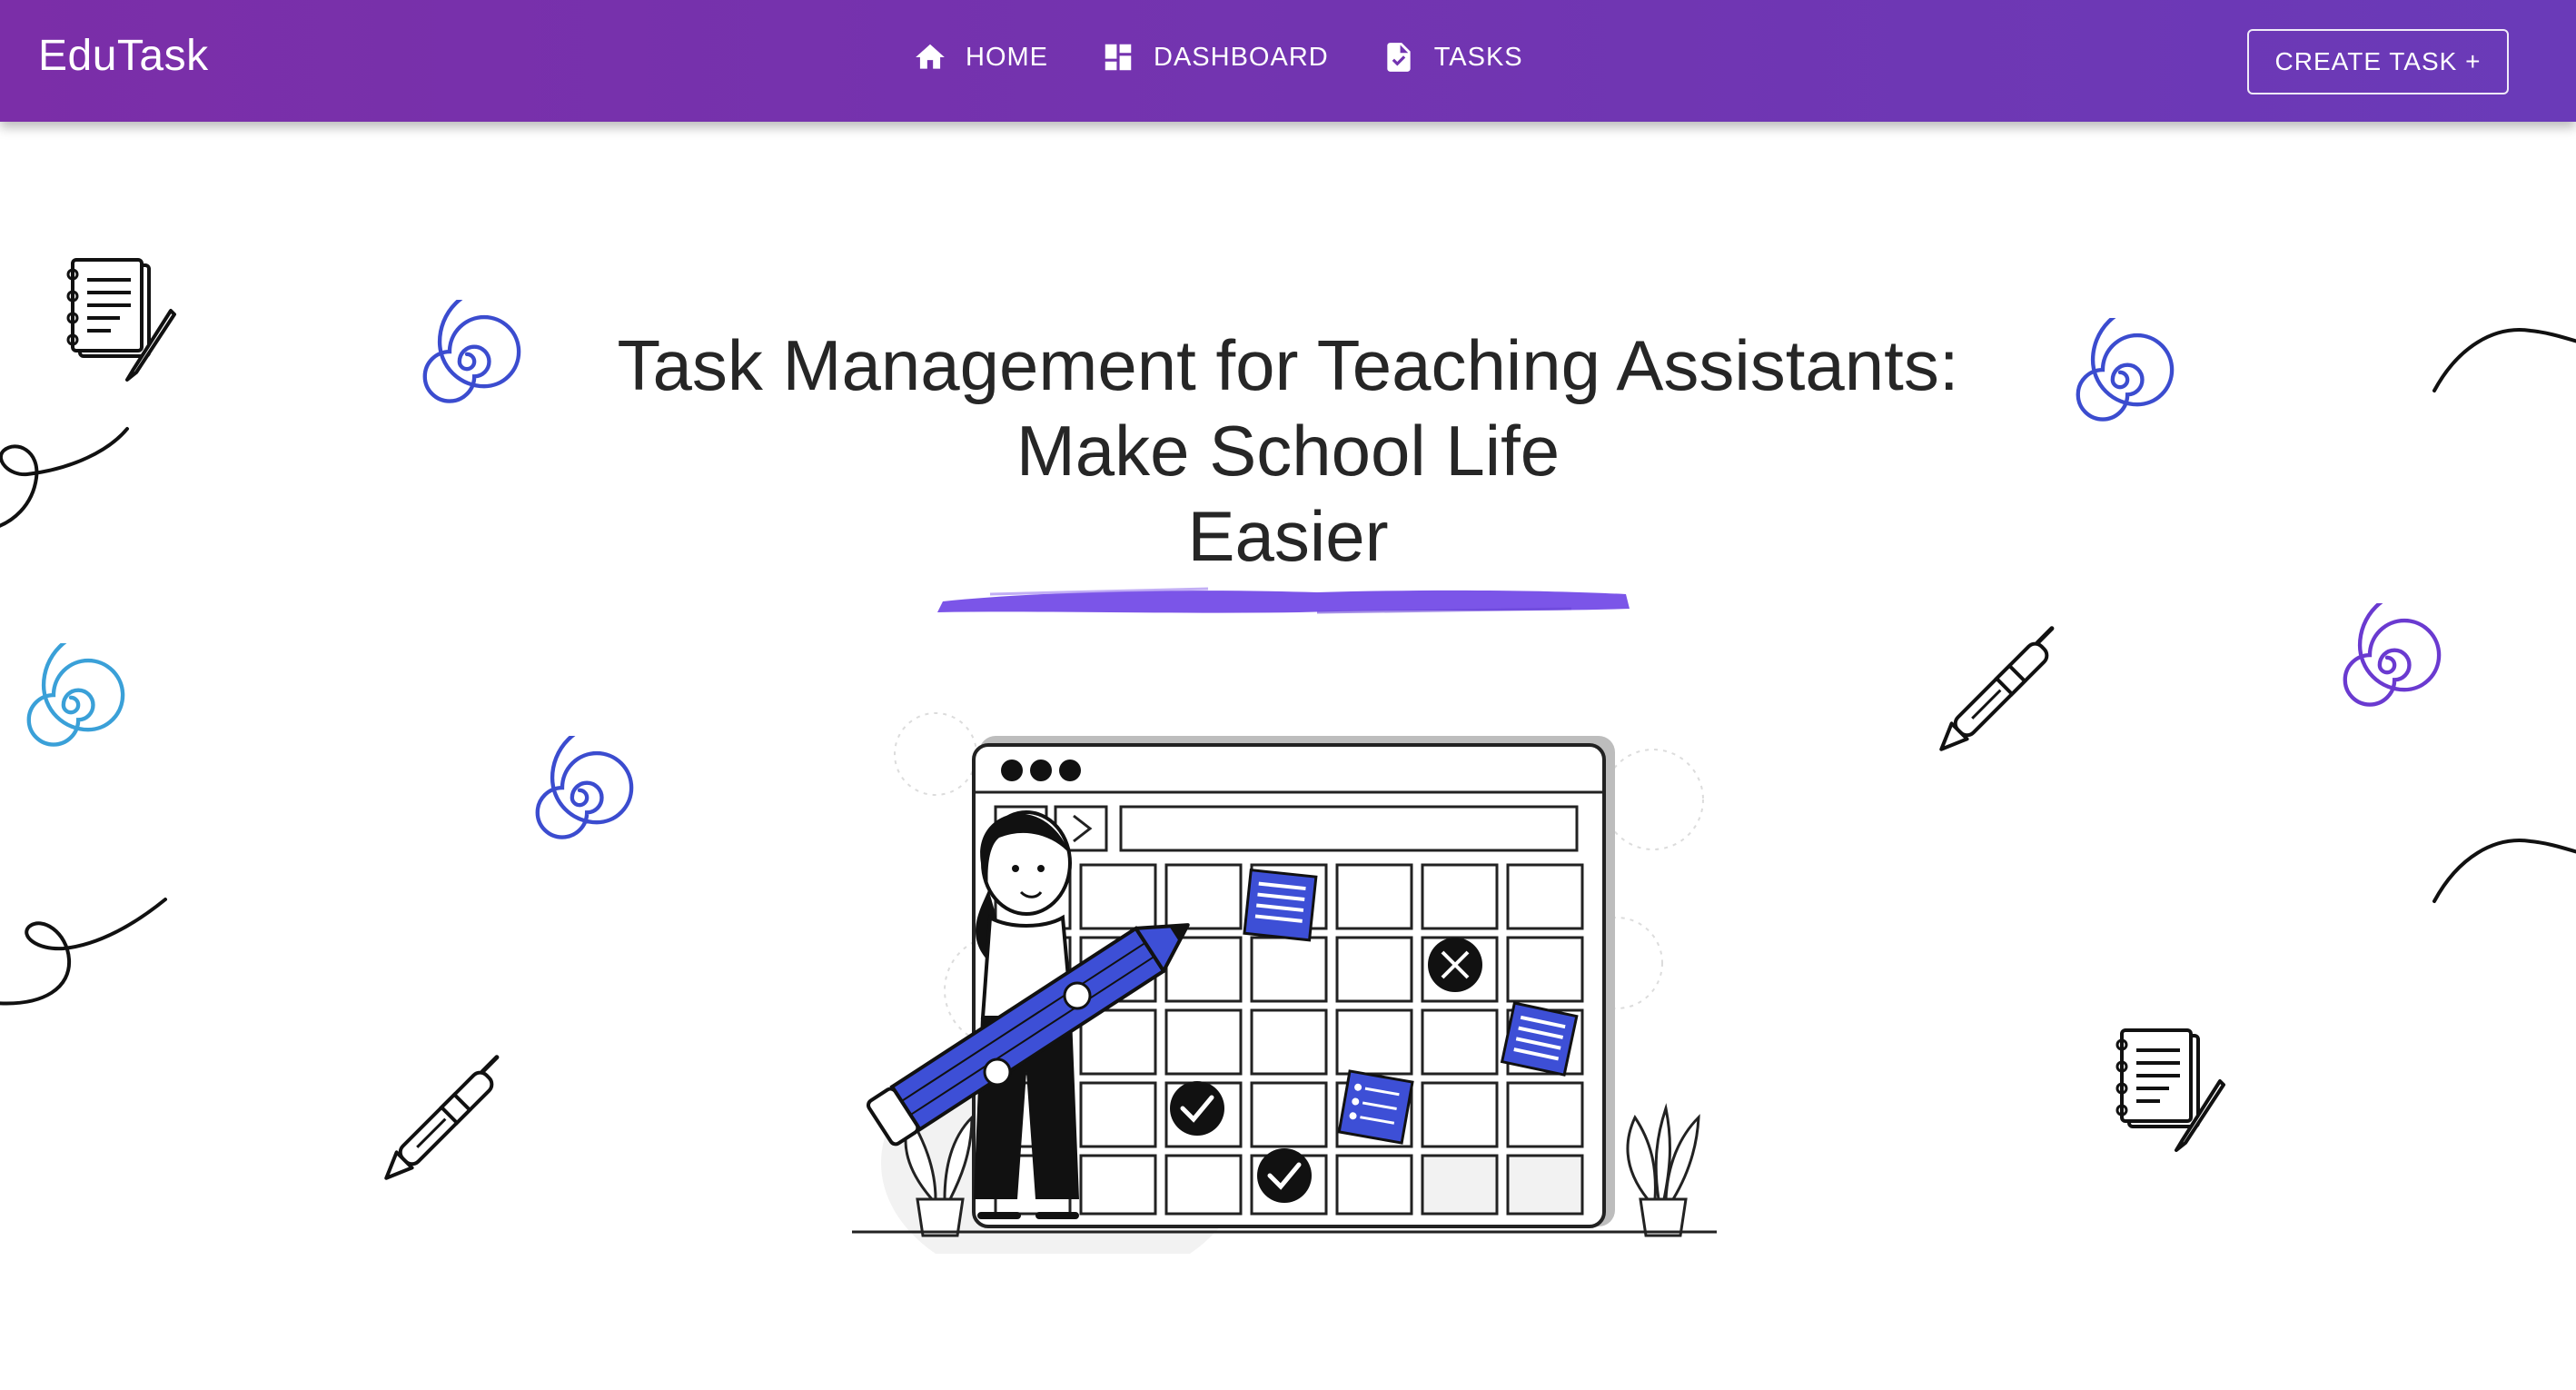 This screenshot has height=1390, width=2576. What do you see at coordinates (1288, 365) in the screenshot?
I see `hero-title-line-1: Task Management for Teaching Assistants:` at bounding box center [1288, 365].